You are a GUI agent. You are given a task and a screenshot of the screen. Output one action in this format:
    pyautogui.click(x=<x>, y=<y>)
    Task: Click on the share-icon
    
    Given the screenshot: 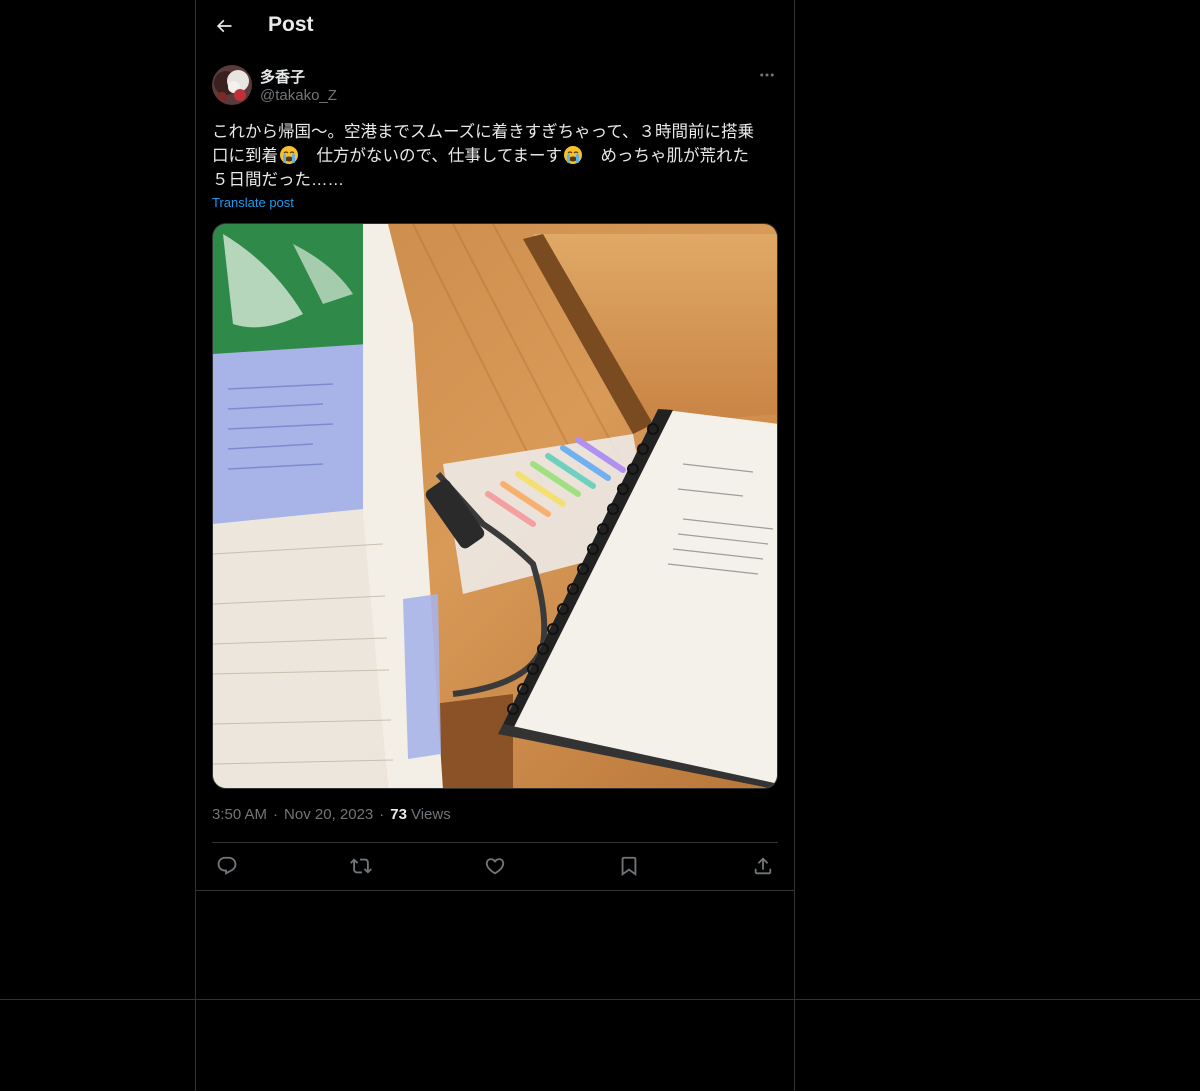 What is the action you would take?
    pyautogui.click(x=763, y=866)
    